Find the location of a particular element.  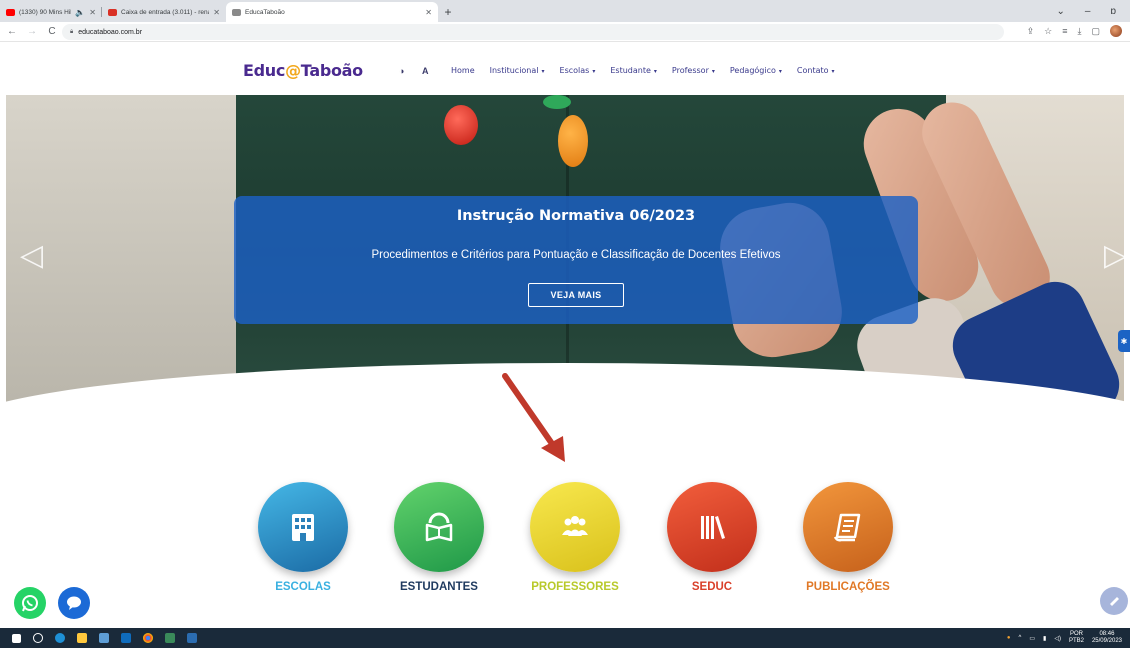

network-icon: ▭ is located at coordinates (1032, 638).